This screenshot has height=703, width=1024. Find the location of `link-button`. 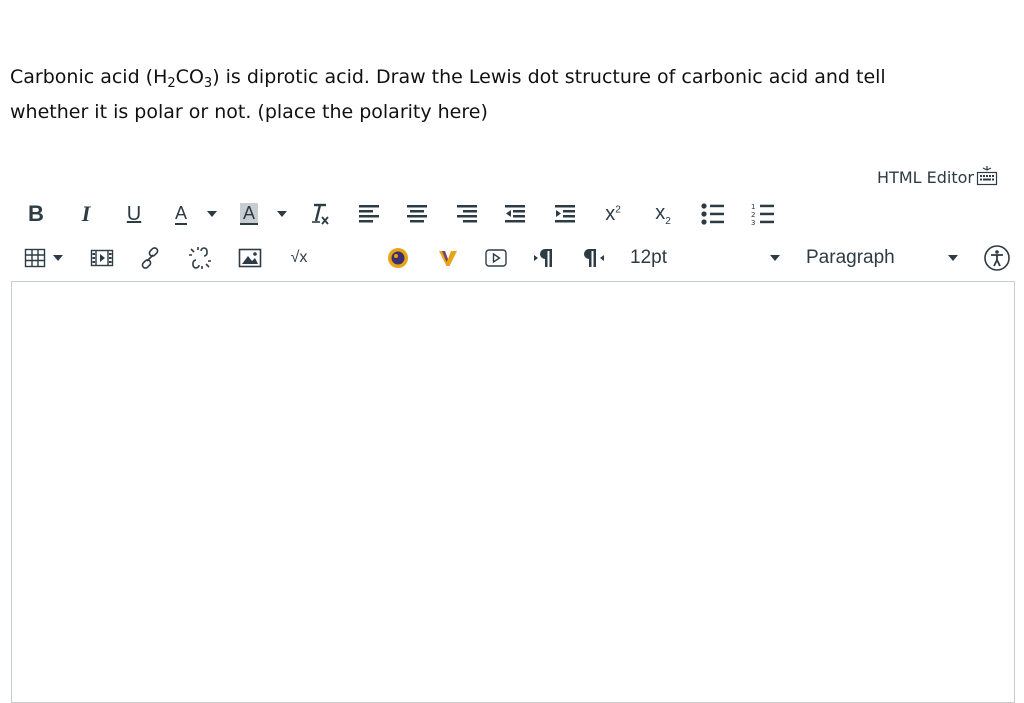

link-button is located at coordinates (150, 258).